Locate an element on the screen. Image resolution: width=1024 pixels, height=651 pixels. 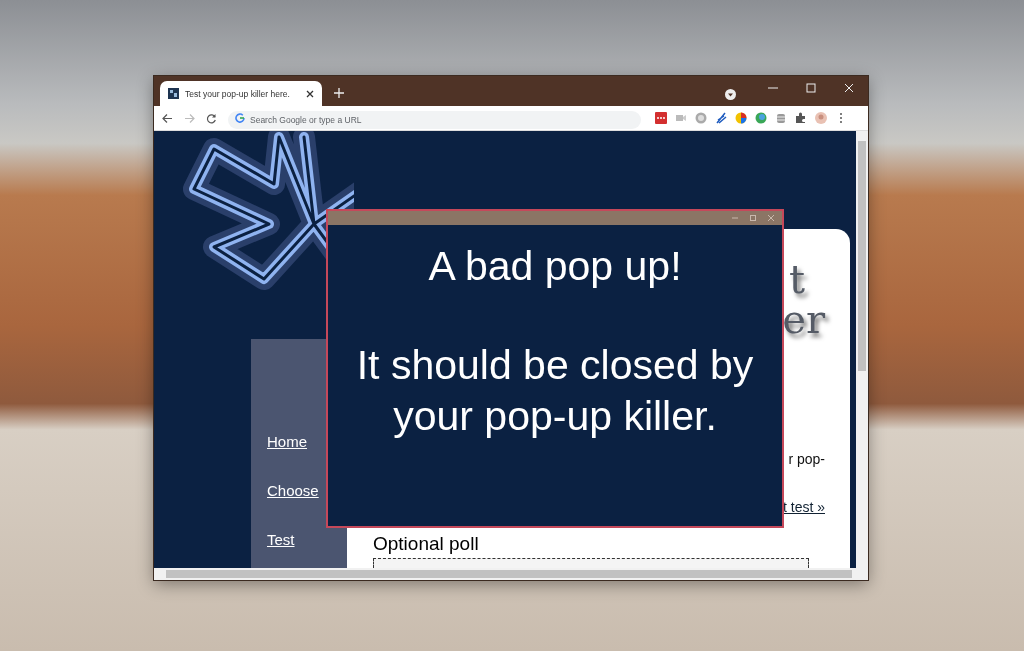
caret-icon is located at coordinates (730, 94).